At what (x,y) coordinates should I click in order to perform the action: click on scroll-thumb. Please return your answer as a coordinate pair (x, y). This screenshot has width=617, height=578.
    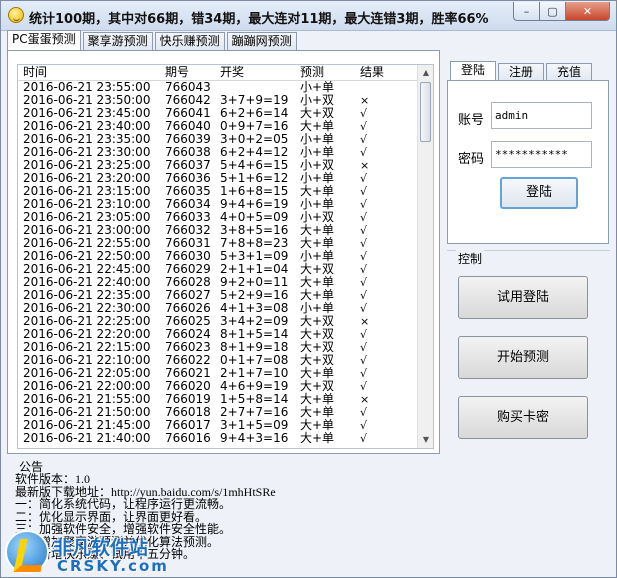
    Looking at the image, I should click on (425, 112).